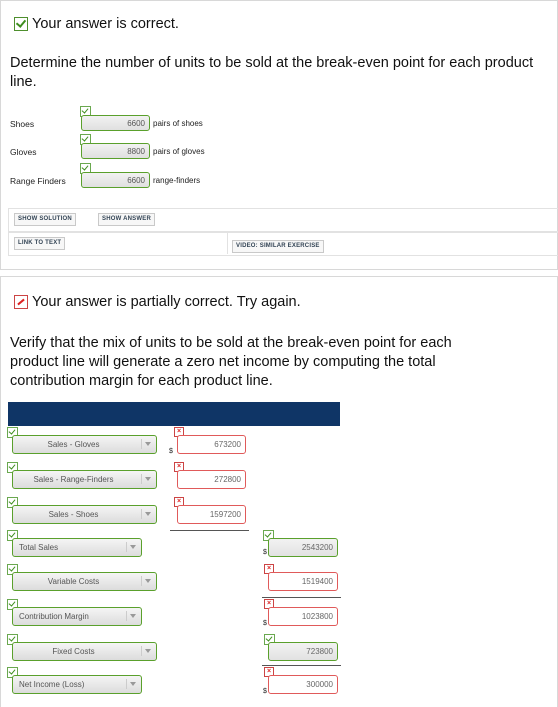 Image resolution: width=558 pixels, height=707 pixels. I want to click on net-income-input: 300000, so click(303, 684).